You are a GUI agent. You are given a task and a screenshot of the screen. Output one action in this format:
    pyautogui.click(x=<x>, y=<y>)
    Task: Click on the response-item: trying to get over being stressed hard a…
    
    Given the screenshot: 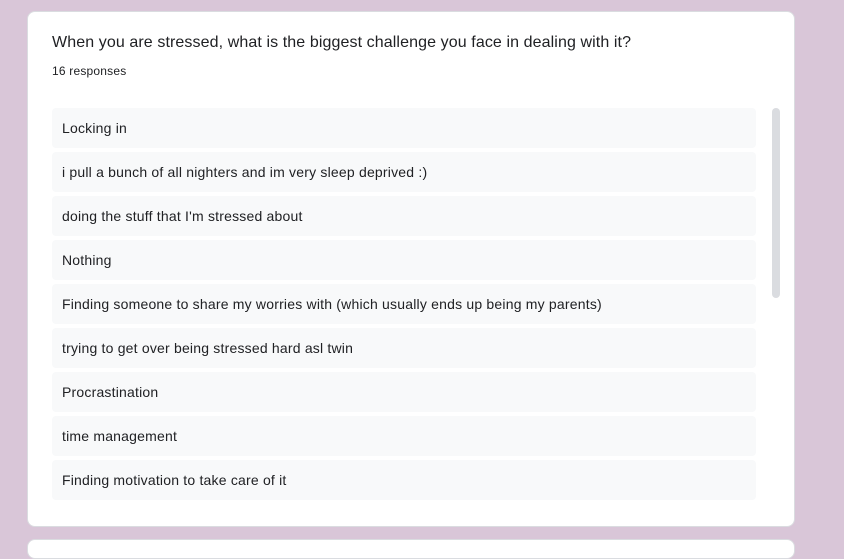 What is the action you would take?
    pyautogui.click(x=404, y=348)
    